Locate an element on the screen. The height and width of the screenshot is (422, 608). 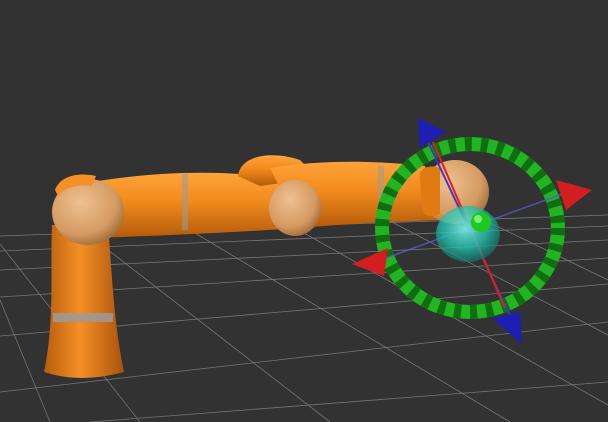
robot-wrist-housing is located at coordinates (429, 191).